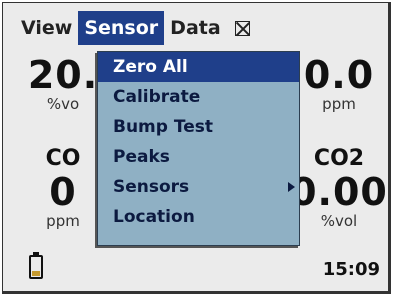 This screenshot has height=296, width=393. I want to click on menu-view: View, so click(46, 28).